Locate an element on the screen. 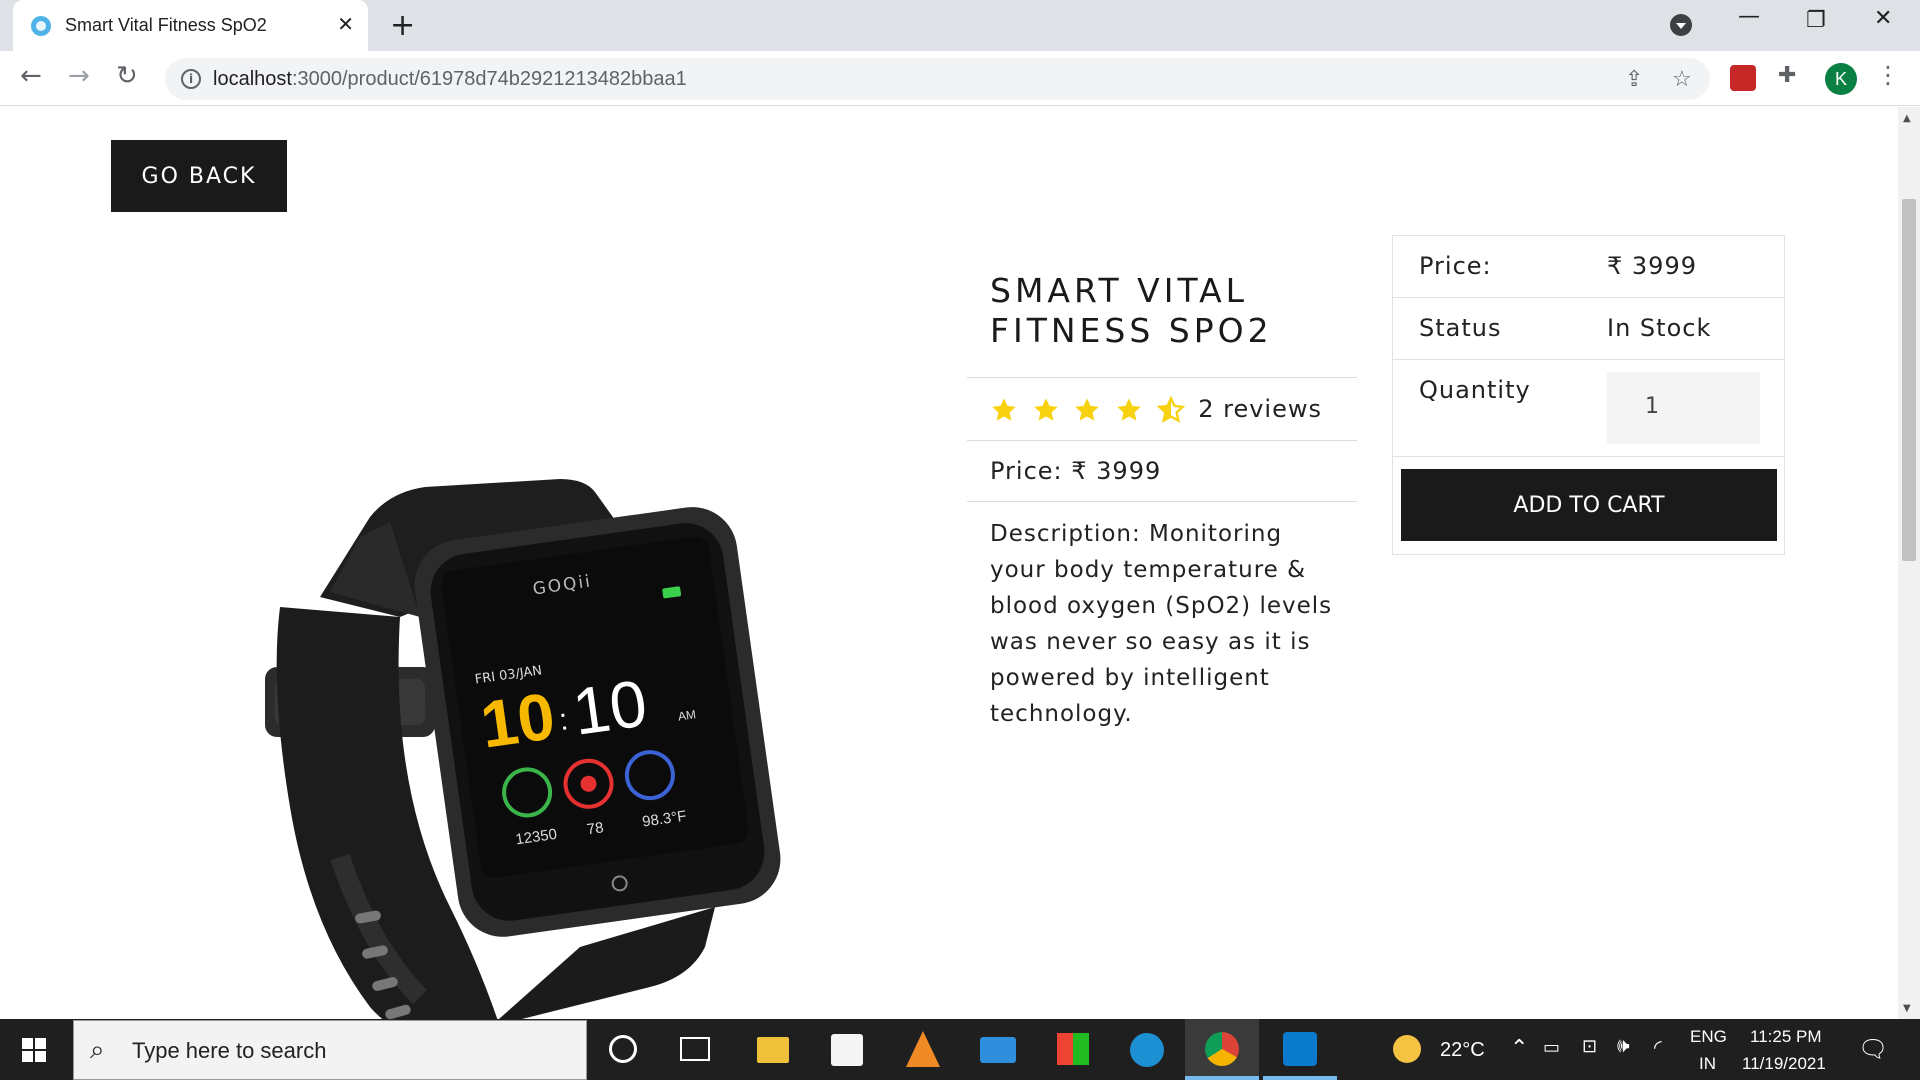  weather-moon-icon is located at coordinates (1407, 1049).